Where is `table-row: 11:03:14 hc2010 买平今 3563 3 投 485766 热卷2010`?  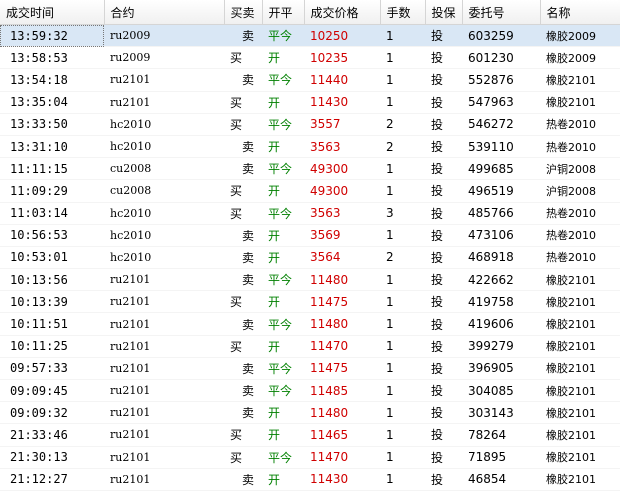 table-row: 11:03:14 hc2010 买平今 3563 3 投 485766 热卷2010 is located at coordinates (310, 213).